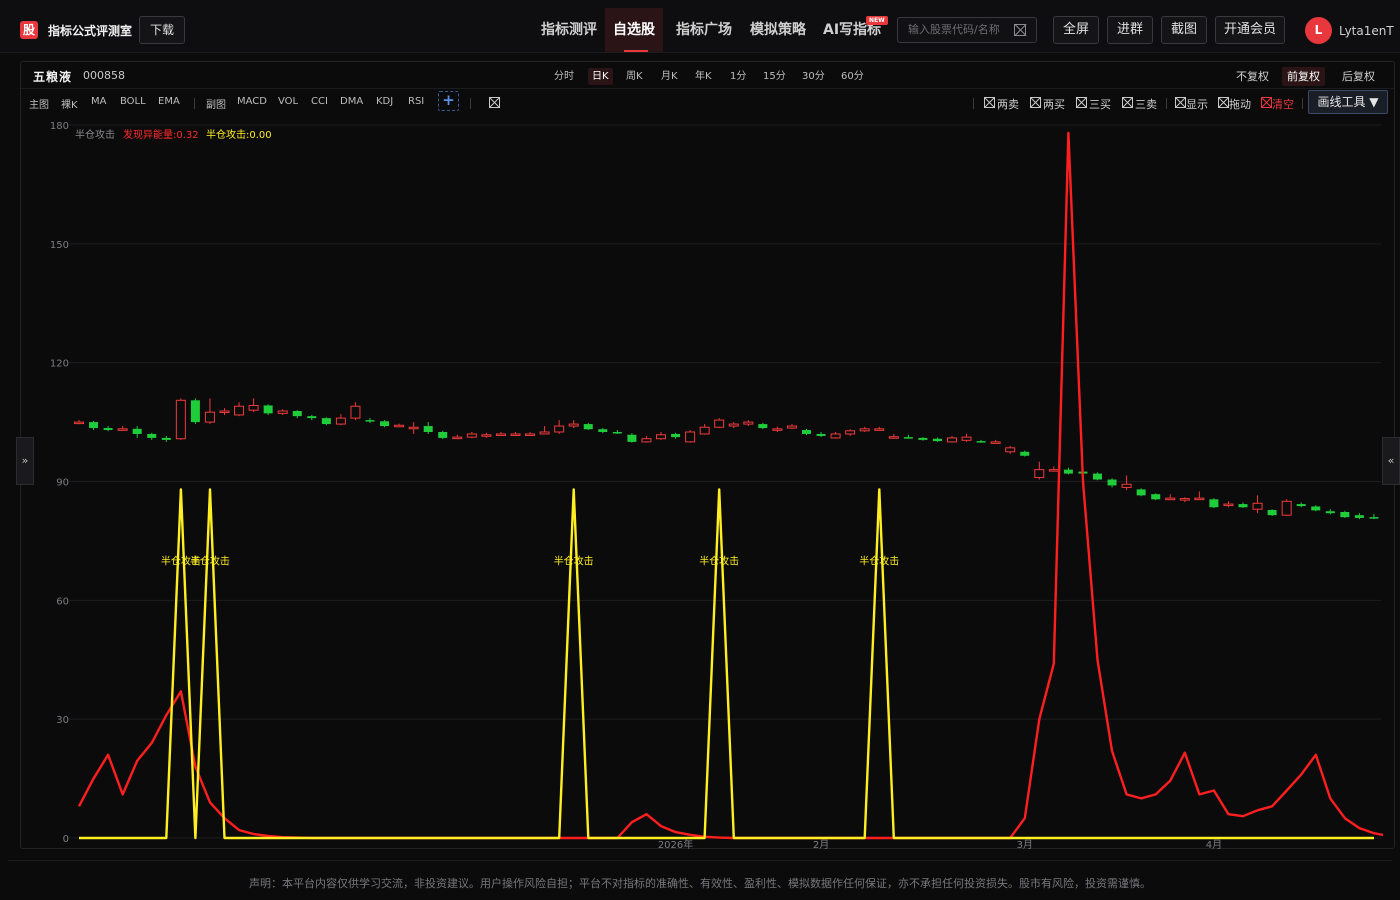  What do you see at coordinates (448, 101) in the screenshot?
I see `add-indicator-button: +` at bounding box center [448, 101].